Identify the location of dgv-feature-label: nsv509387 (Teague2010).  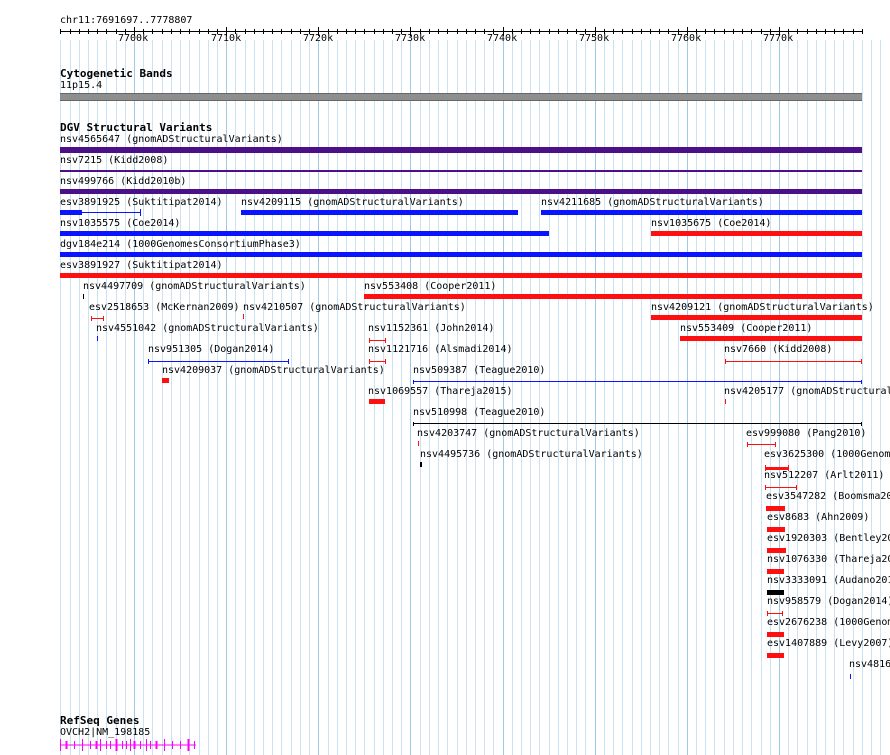
(479, 370).